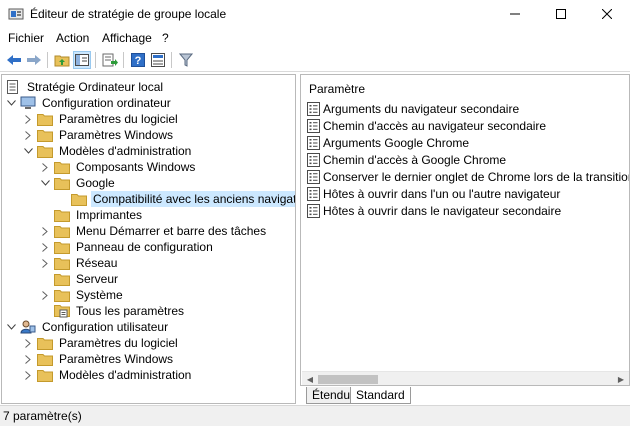 The height and width of the screenshot is (426, 630). Describe the element at coordinates (13, 87) in the screenshot. I see `policy-document-icon` at that location.